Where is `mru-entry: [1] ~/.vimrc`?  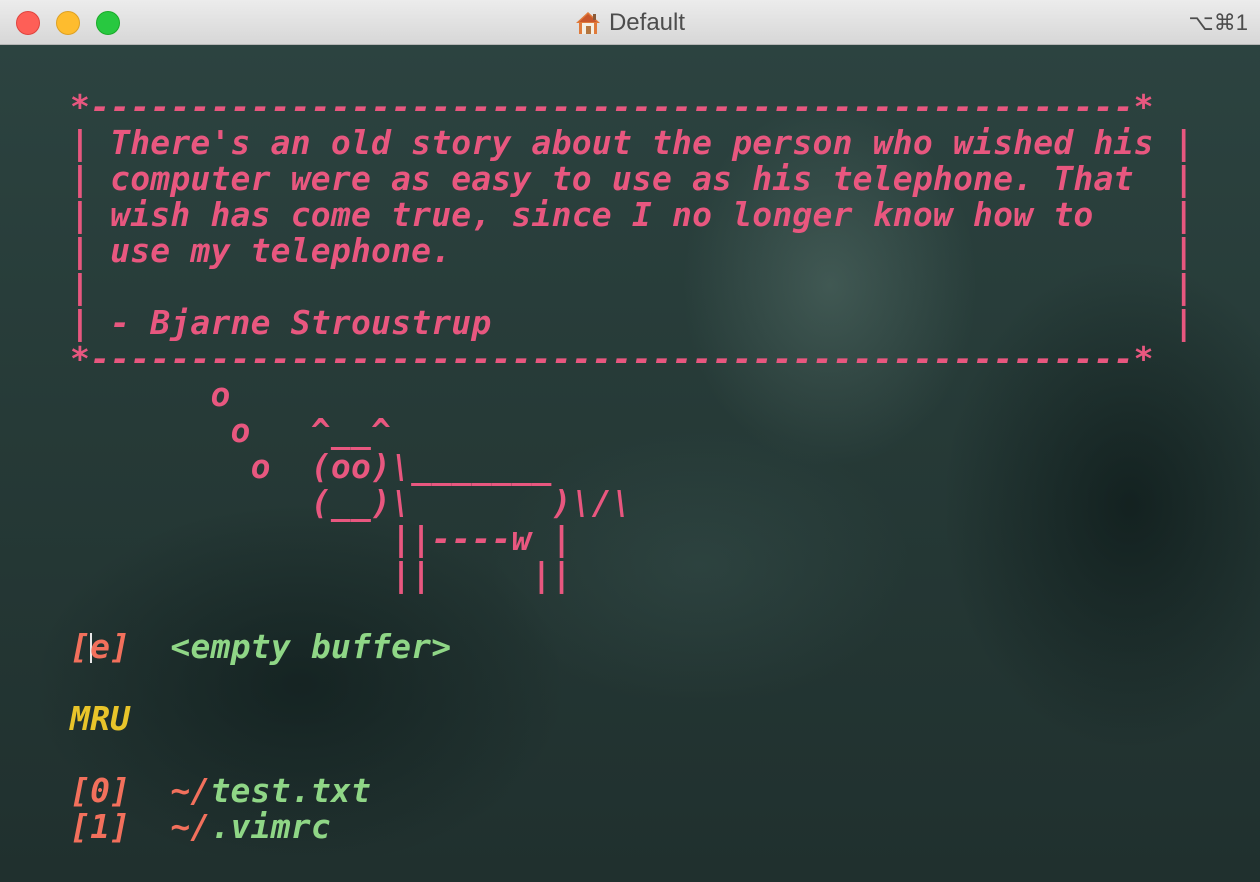 mru-entry: [1] ~/.vimrc is located at coordinates (200, 827).